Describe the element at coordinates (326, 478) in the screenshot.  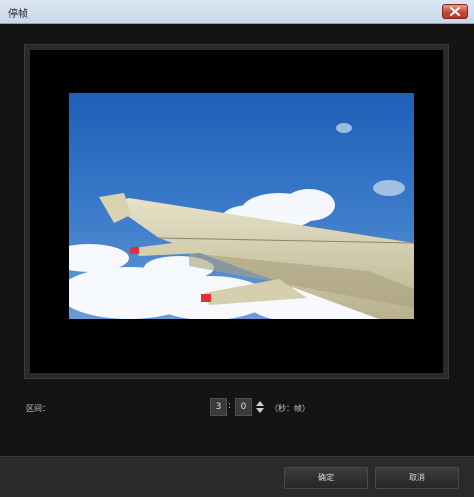
I see `ok-button: 确定` at that location.